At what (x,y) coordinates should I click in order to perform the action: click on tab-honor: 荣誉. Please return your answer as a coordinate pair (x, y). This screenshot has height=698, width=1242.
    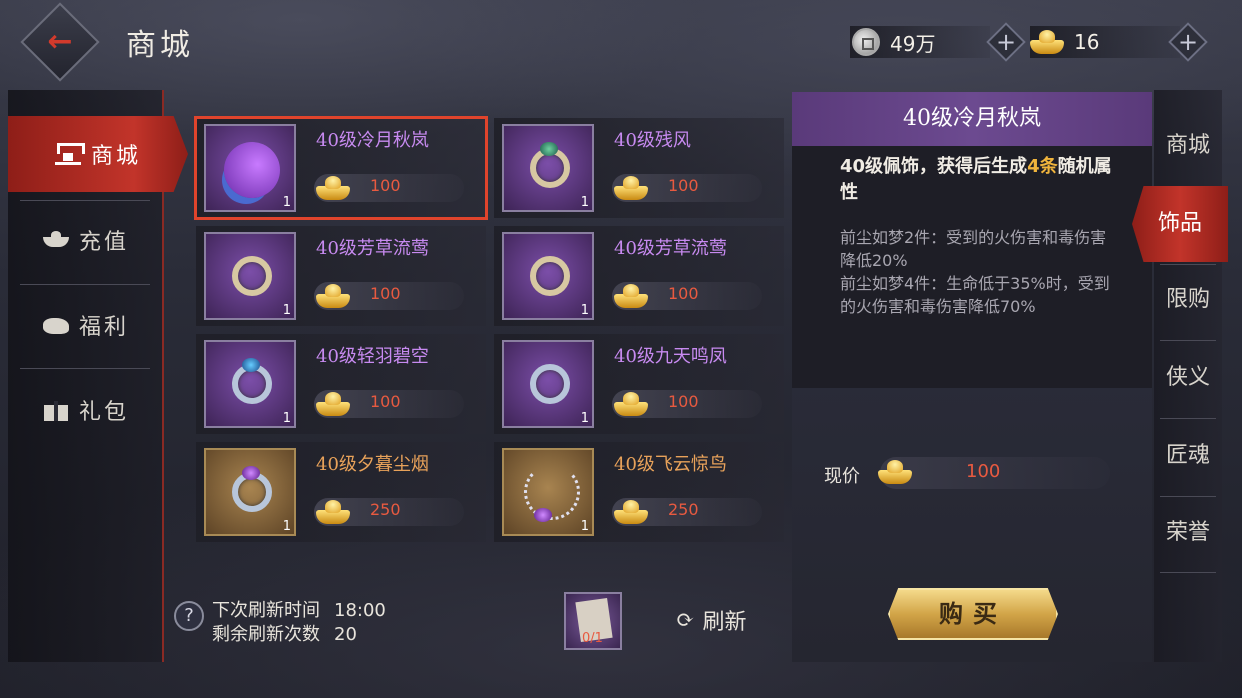
    Looking at the image, I should click on (1188, 533).